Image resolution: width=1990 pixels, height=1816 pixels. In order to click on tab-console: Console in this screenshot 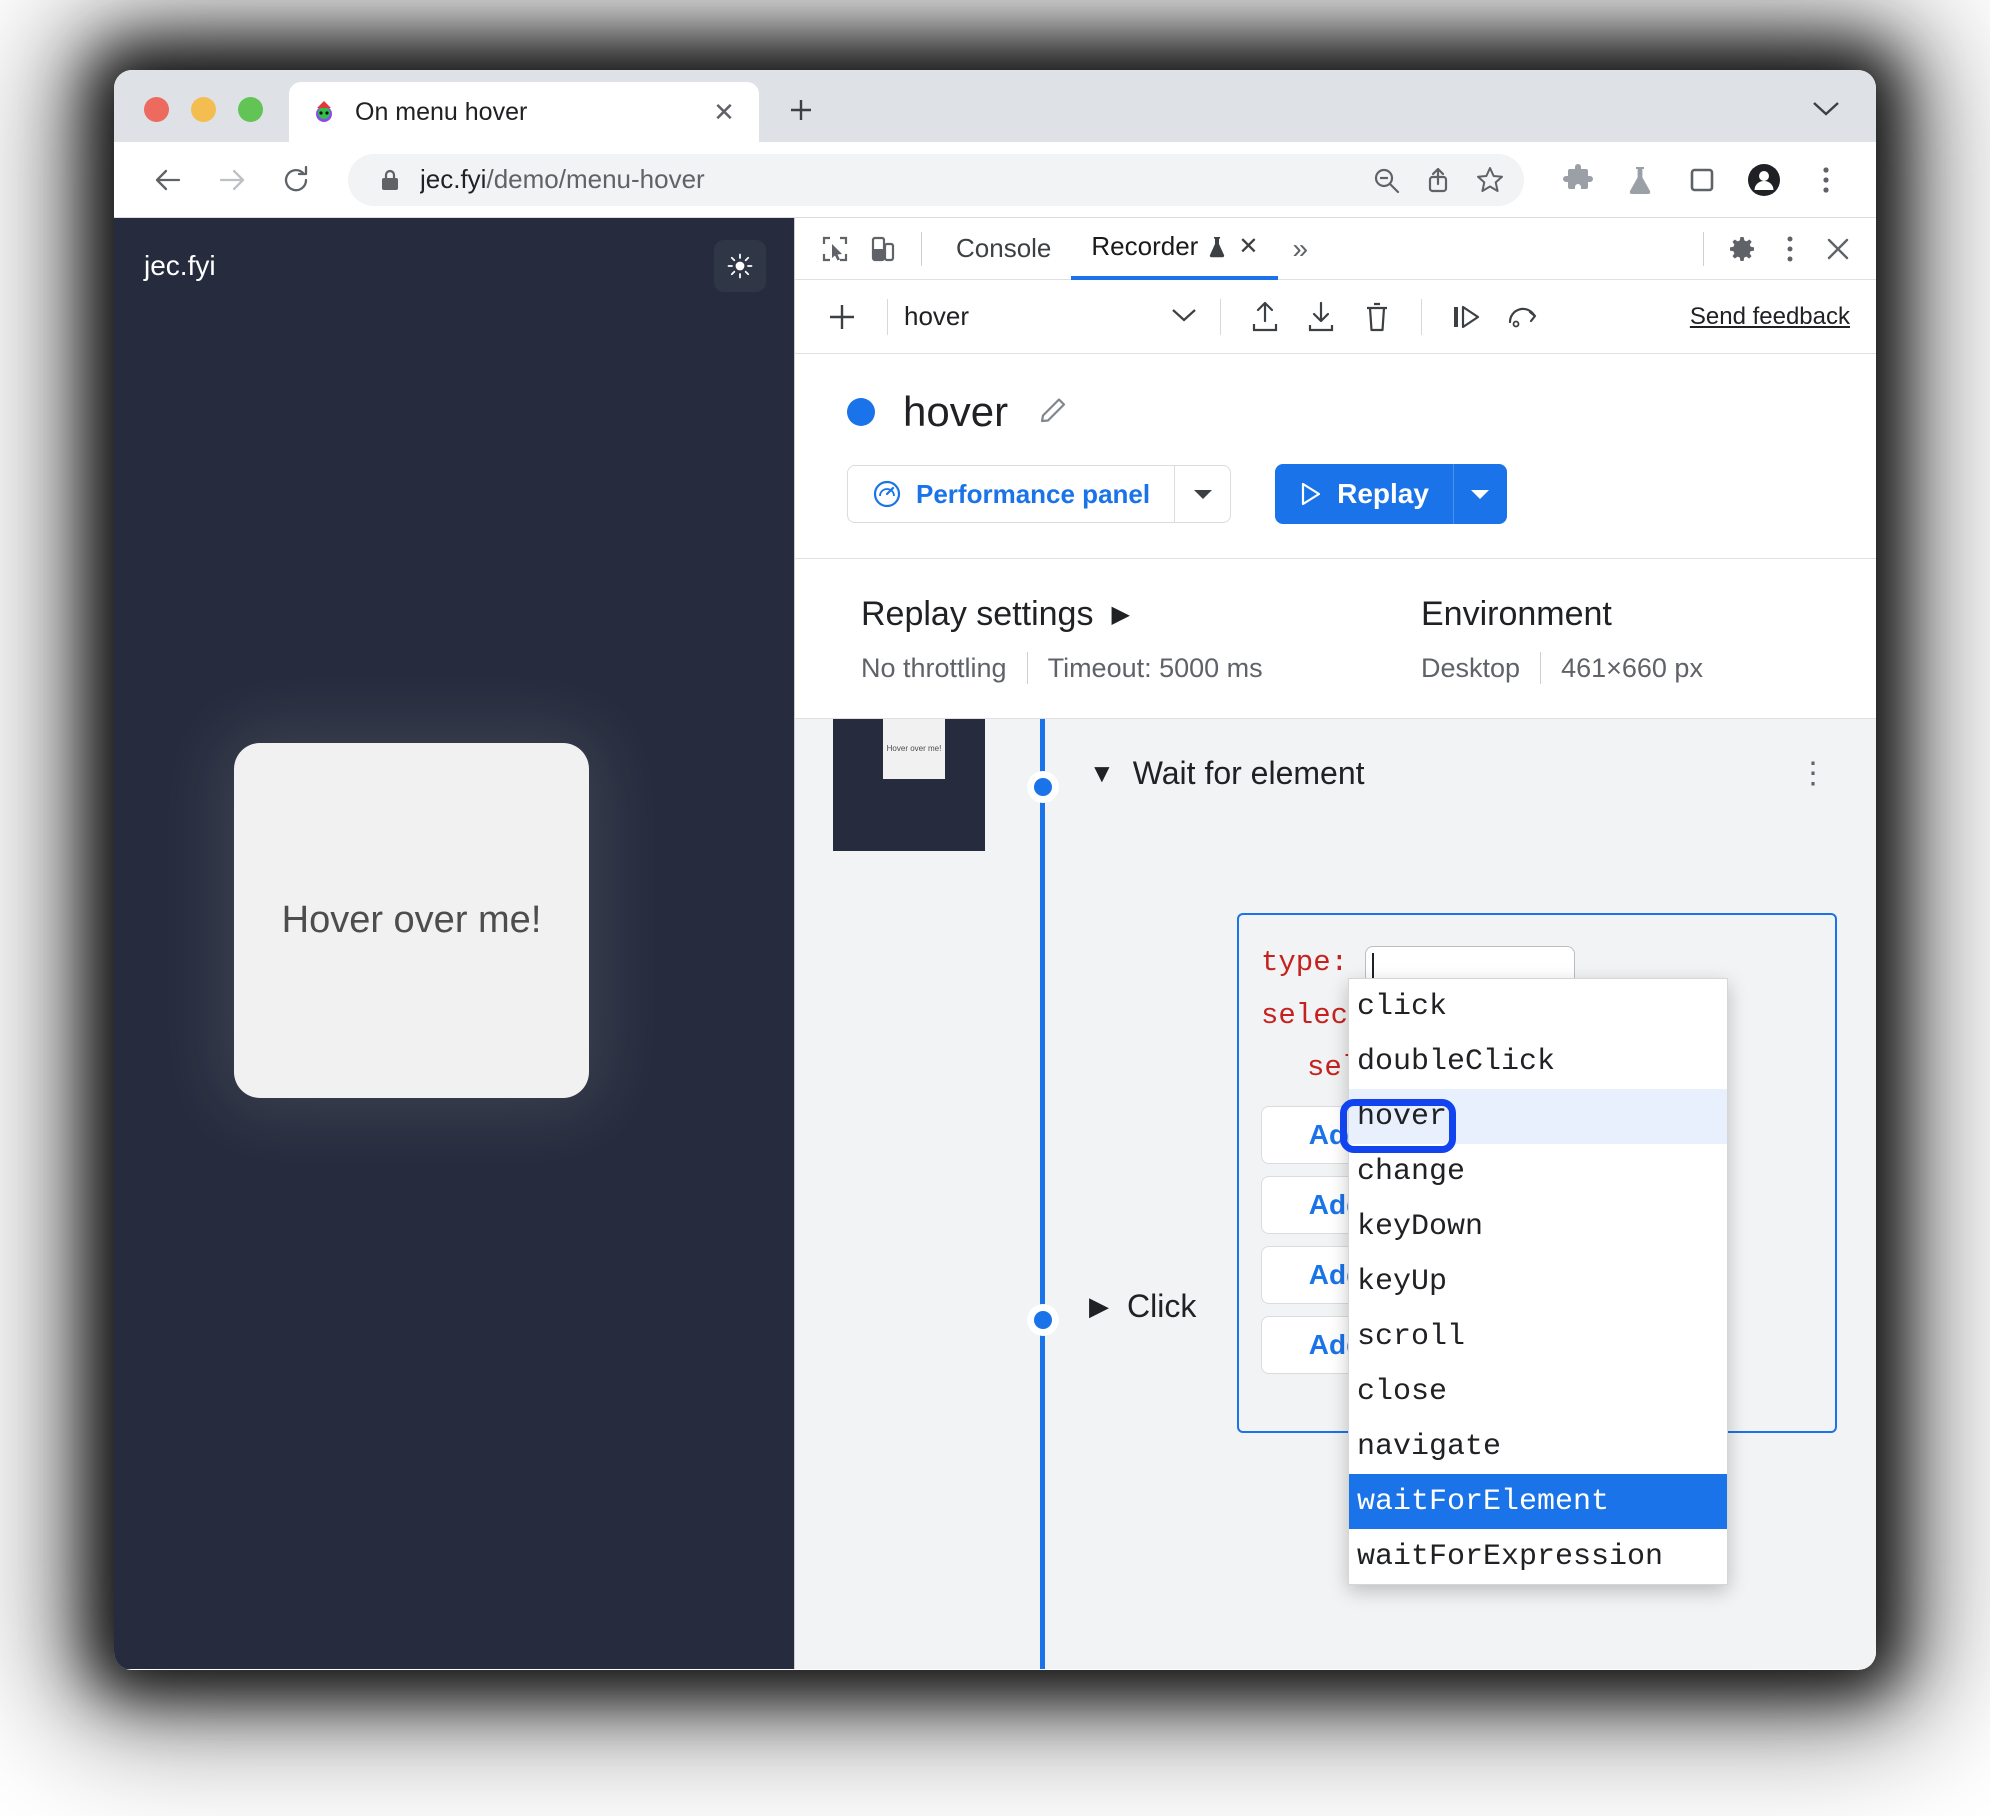, I will do `click(1003, 249)`.